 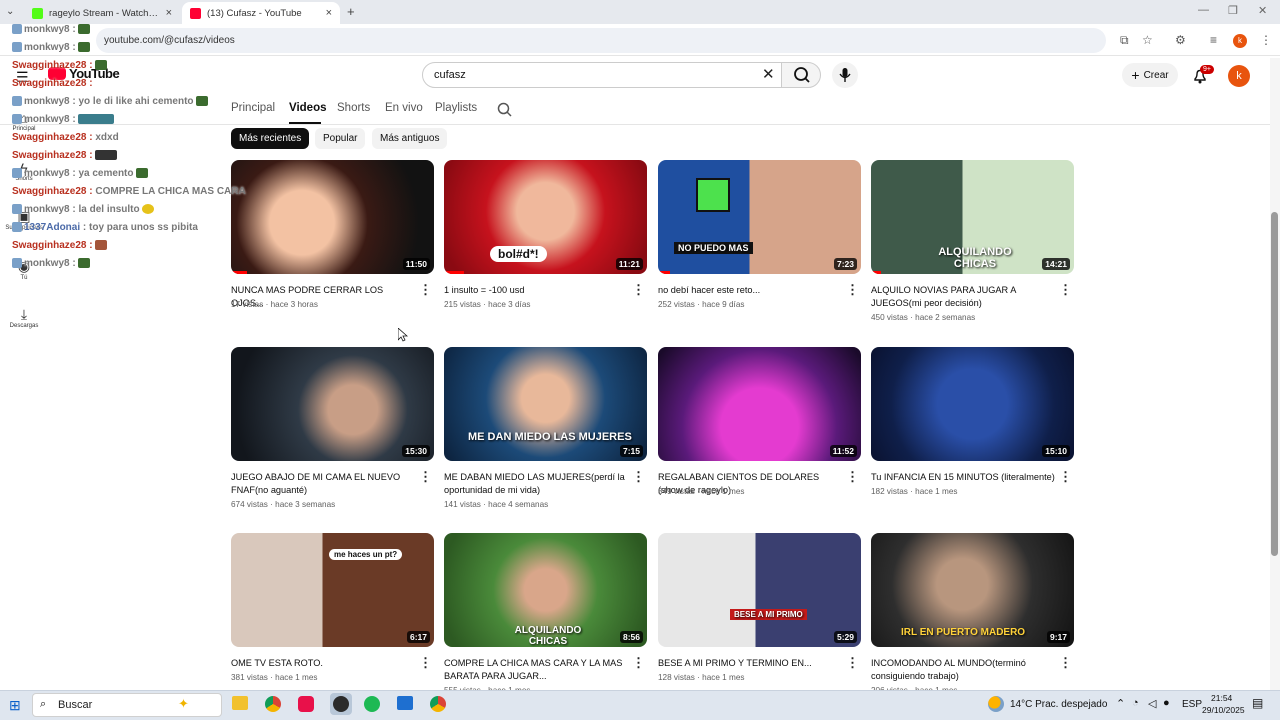 I want to click on browser-menu-icon: ⋮, so click(x=1266, y=40).